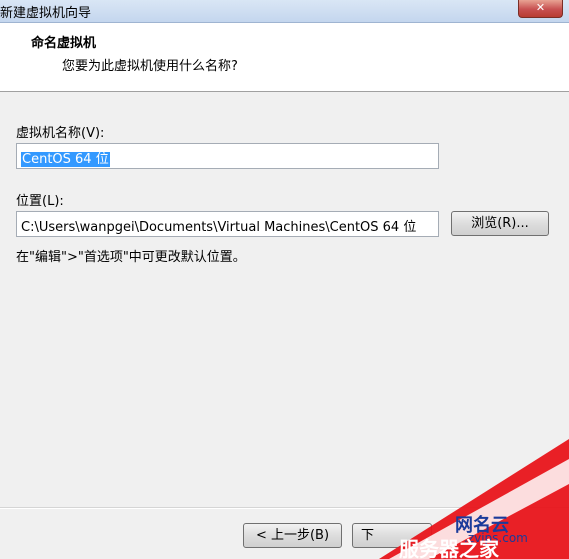 Image resolution: width=569 pixels, height=559 pixels. Describe the element at coordinates (284, 11) in the screenshot. I see `title-bar: 新建虚拟机向导 ✕` at that location.